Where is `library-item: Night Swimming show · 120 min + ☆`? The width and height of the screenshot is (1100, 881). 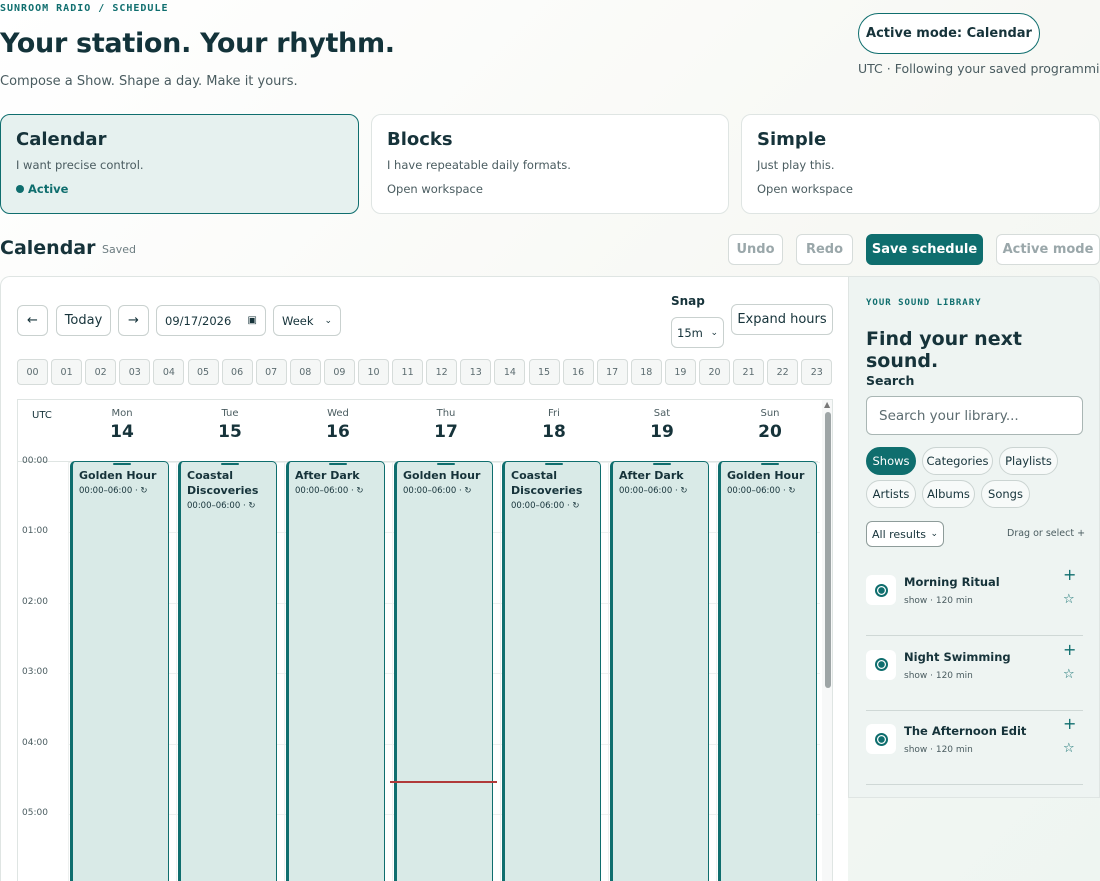 library-item: Night Swimming show · 120 min + ☆ is located at coordinates (974, 674).